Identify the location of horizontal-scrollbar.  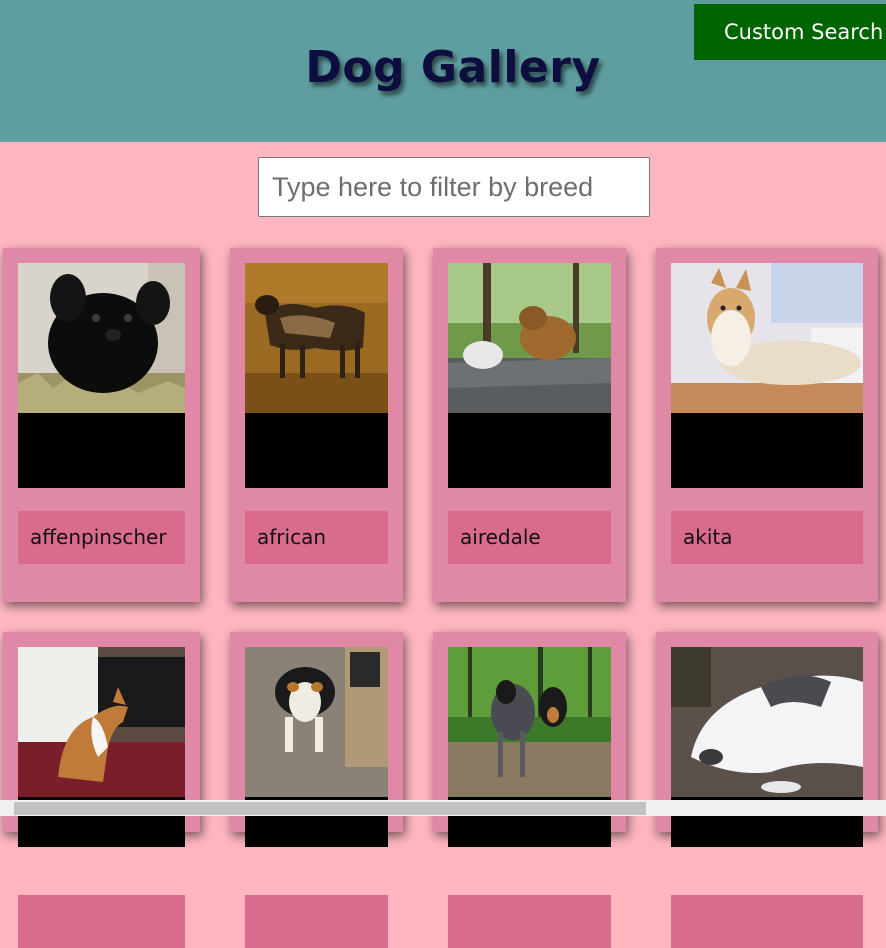
(443, 808).